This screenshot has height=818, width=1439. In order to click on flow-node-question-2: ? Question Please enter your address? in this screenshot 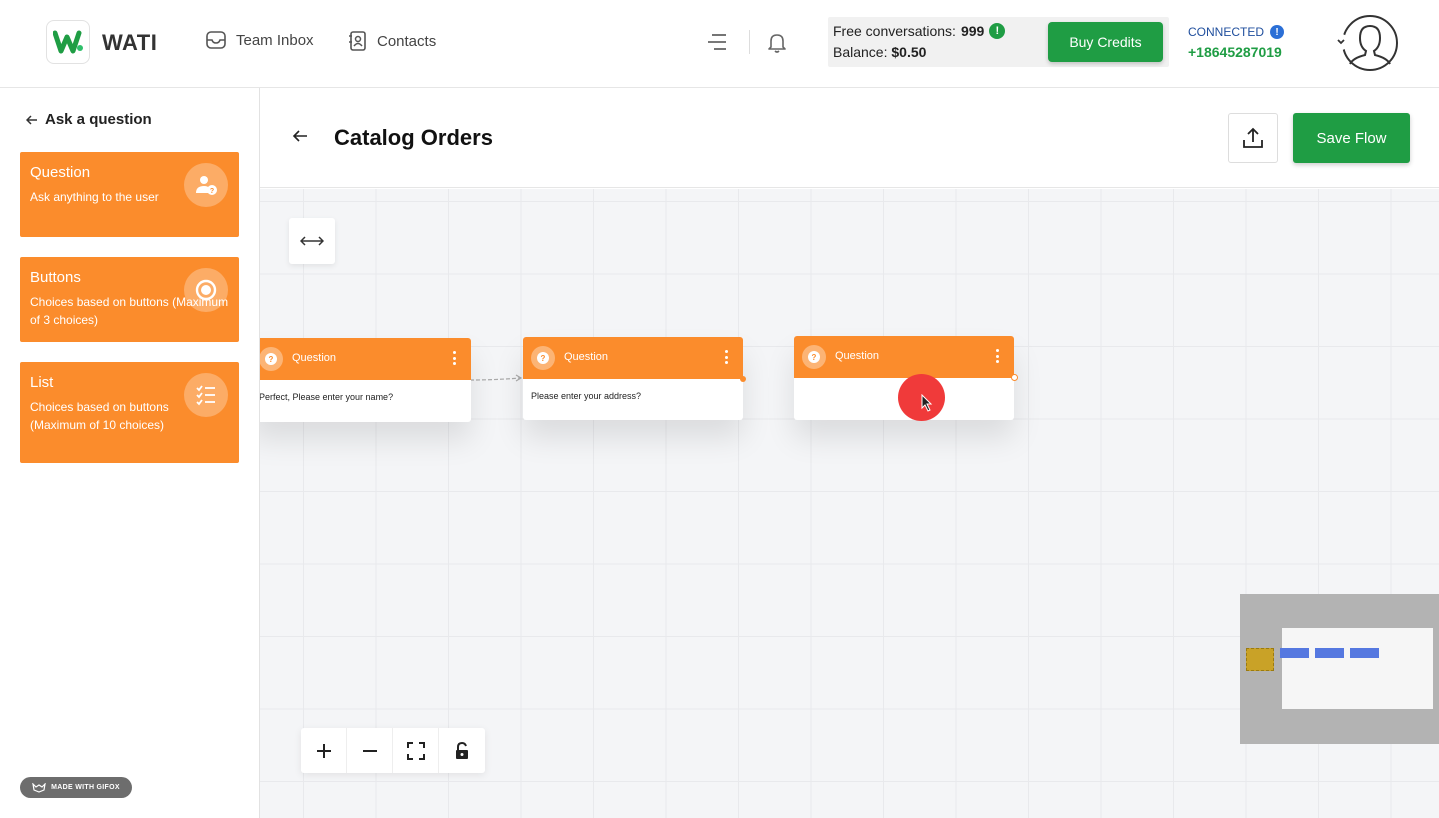, I will do `click(633, 378)`.